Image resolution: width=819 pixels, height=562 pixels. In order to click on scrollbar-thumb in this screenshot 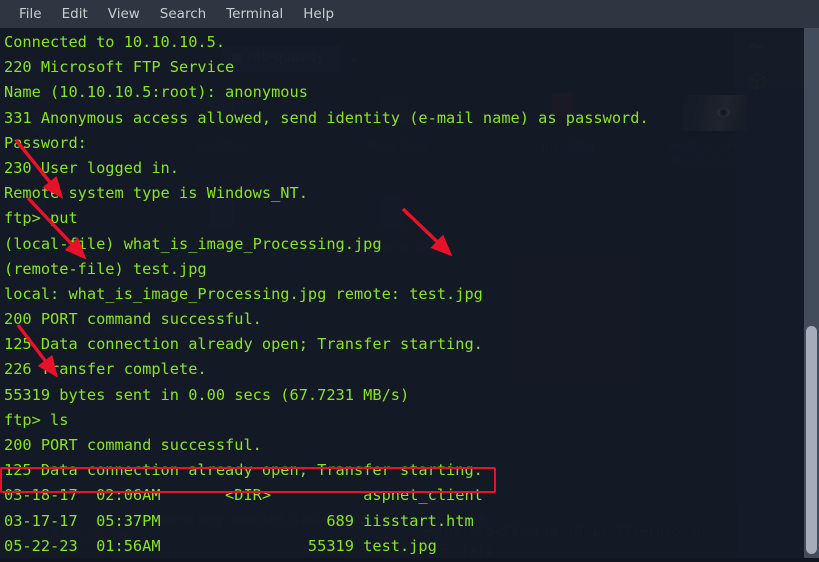, I will do `click(811, 440)`.